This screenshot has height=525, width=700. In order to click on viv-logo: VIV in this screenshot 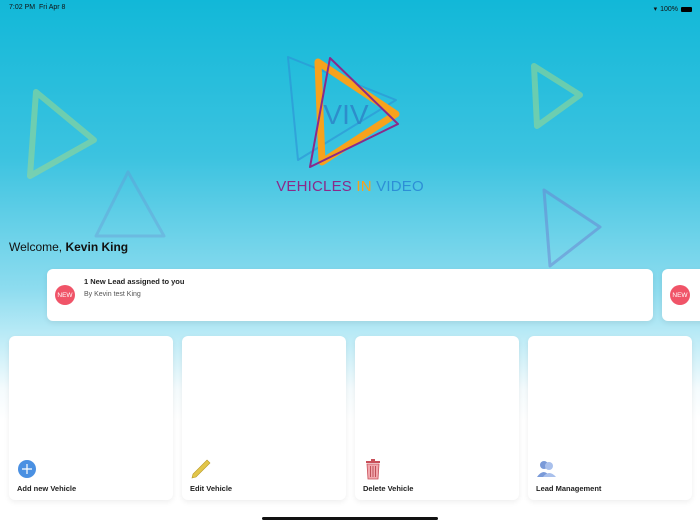, I will do `click(343, 112)`.